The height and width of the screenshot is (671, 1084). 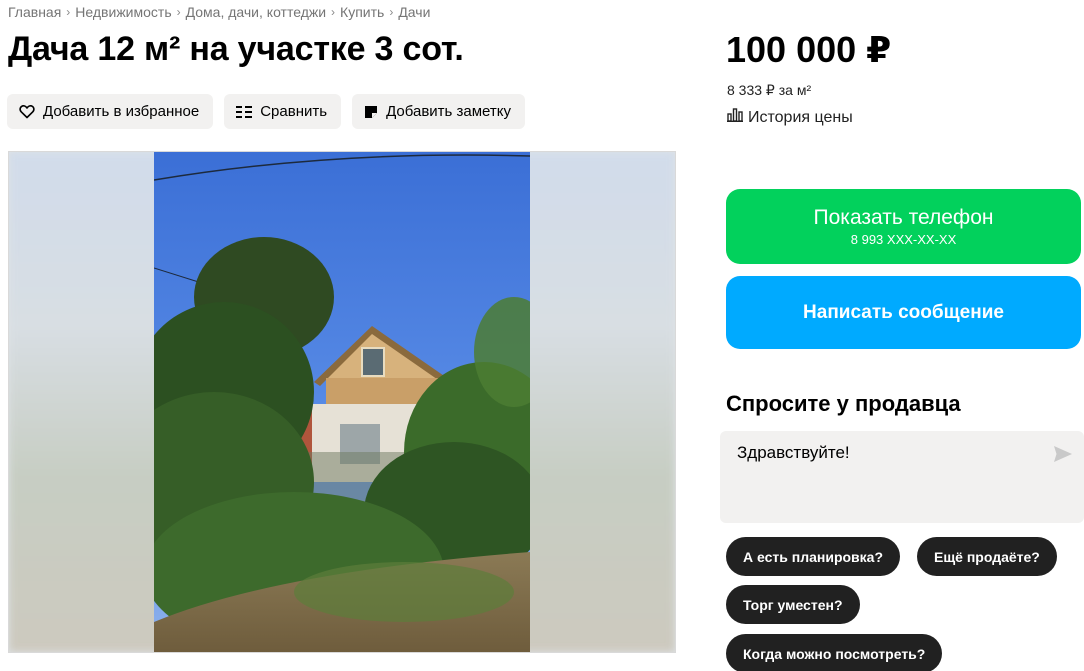 What do you see at coordinates (735, 117) in the screenshot?
I see `chart-icon` at bounding box center [735, 117].